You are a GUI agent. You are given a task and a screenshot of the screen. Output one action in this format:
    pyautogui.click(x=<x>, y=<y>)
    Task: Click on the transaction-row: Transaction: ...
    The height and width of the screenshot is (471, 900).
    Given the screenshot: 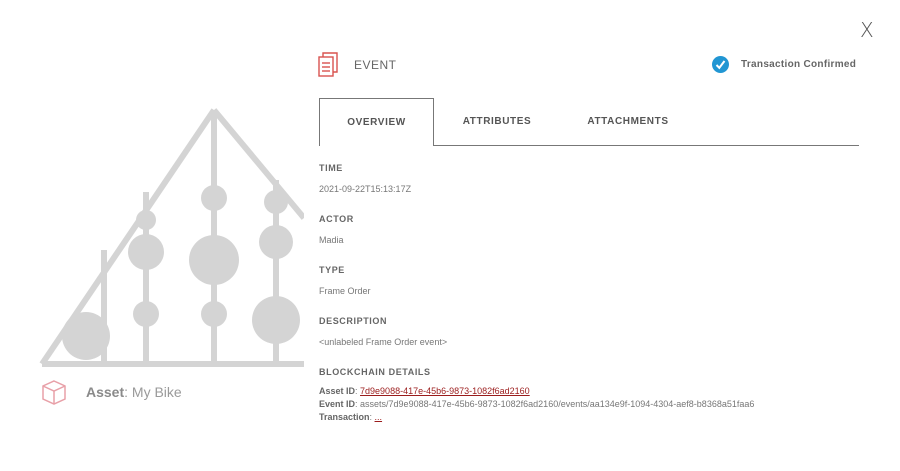 What is the action you would take?
    pyautogui.click(x=351, y=417)
    